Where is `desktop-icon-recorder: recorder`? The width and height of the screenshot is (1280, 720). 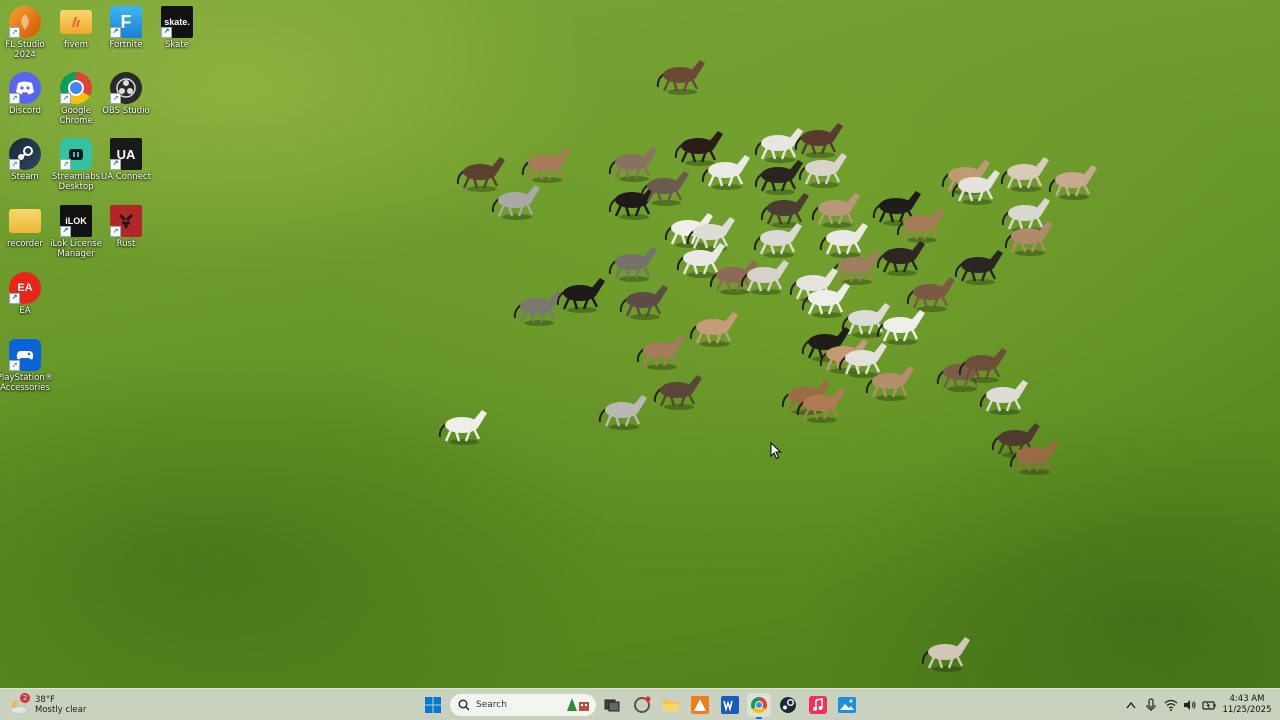
desktop-icon-recorder: recorder is located at coordinates (25, 227).